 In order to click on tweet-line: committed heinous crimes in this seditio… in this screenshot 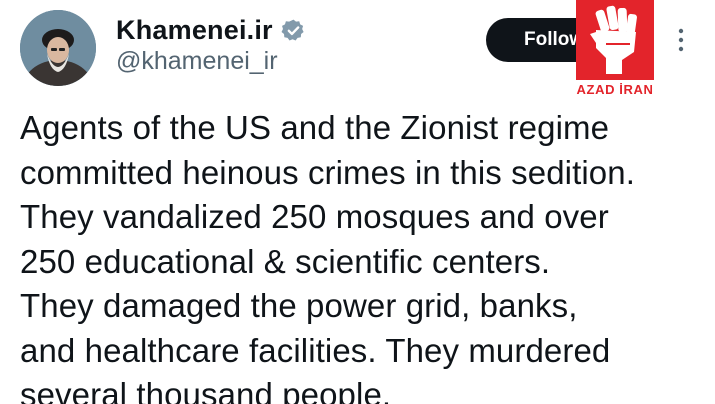, I will do `click(327, 172)`.